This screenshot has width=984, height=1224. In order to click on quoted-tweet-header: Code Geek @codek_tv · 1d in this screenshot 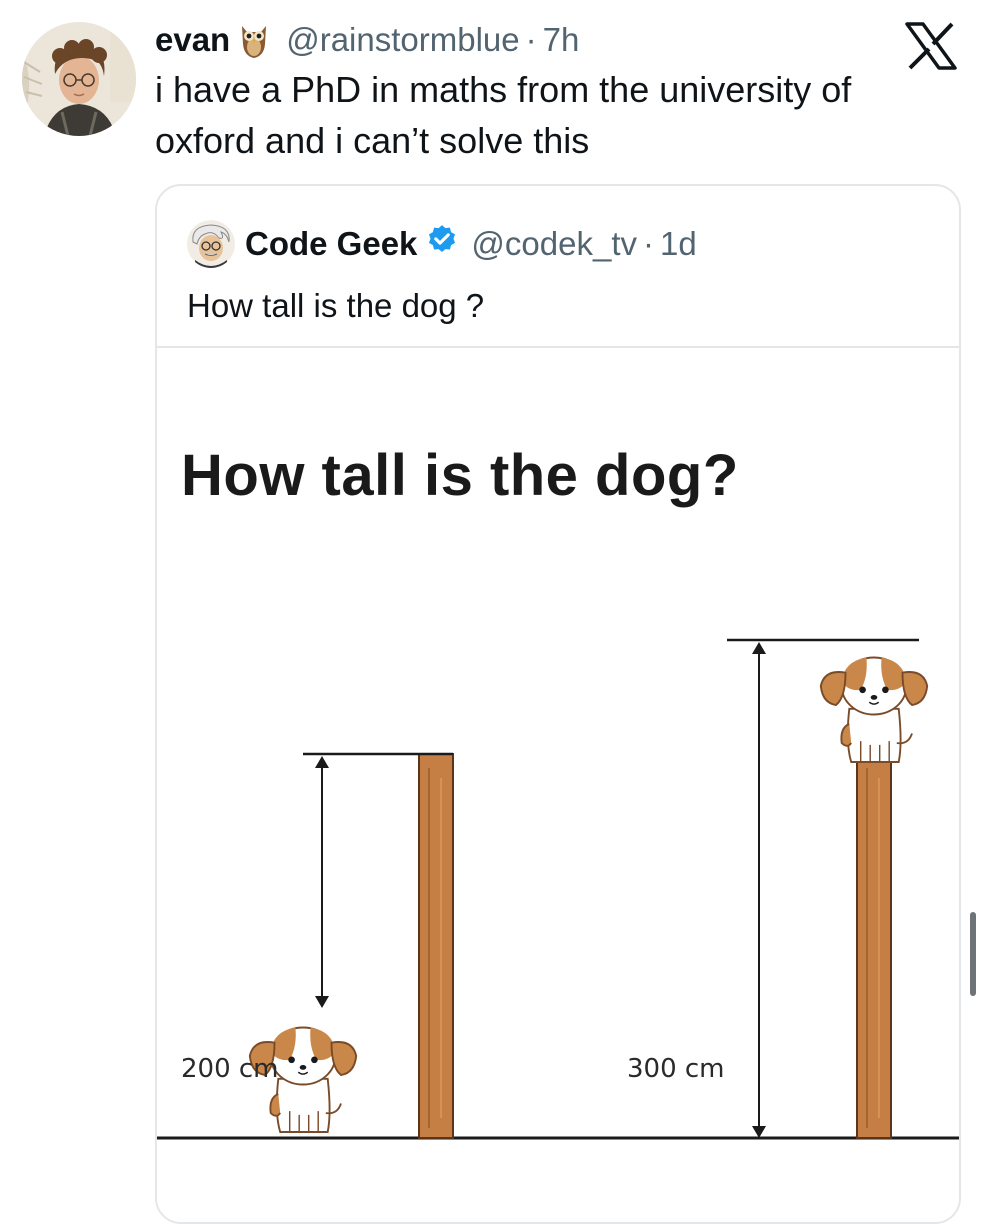, I will do `click(442, 244)`.